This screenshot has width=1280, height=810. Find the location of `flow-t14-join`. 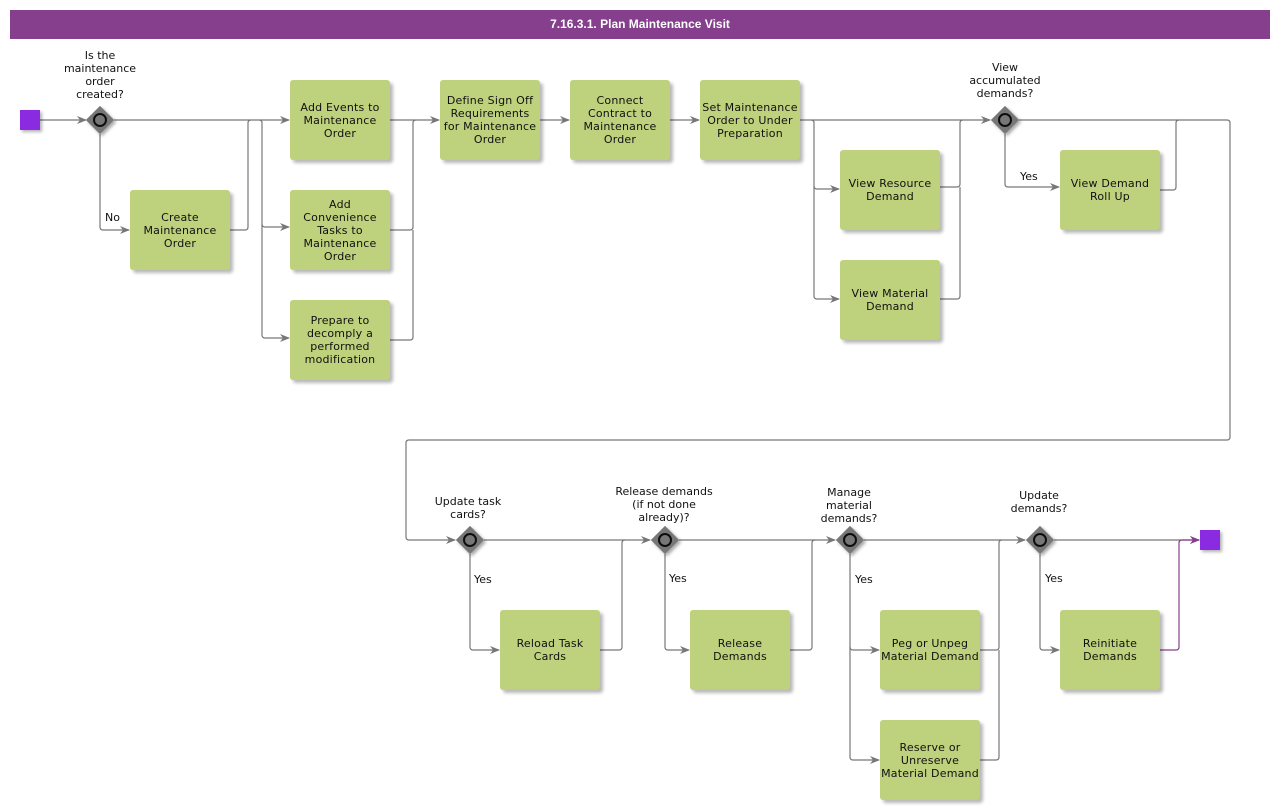

flow-t14-join is located at coordinates (990, 705).